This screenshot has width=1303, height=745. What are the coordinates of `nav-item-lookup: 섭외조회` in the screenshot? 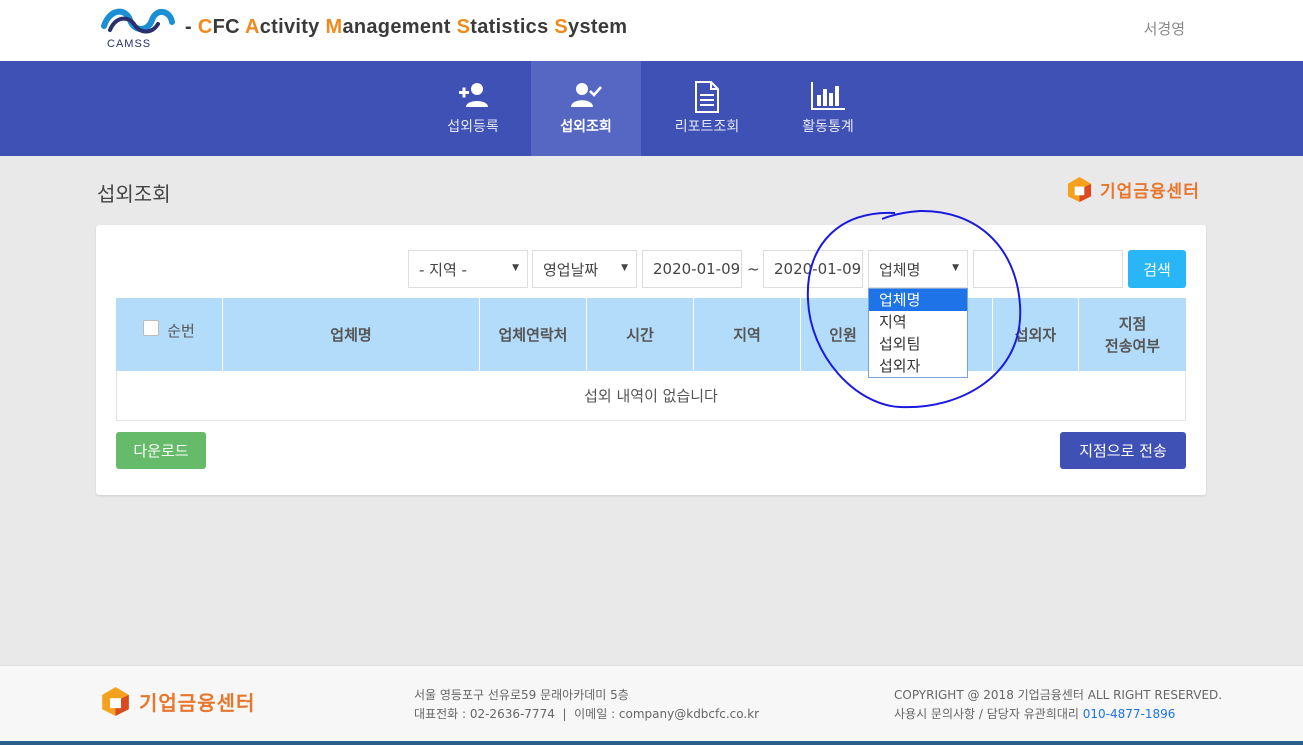 It's located at (586, 108).